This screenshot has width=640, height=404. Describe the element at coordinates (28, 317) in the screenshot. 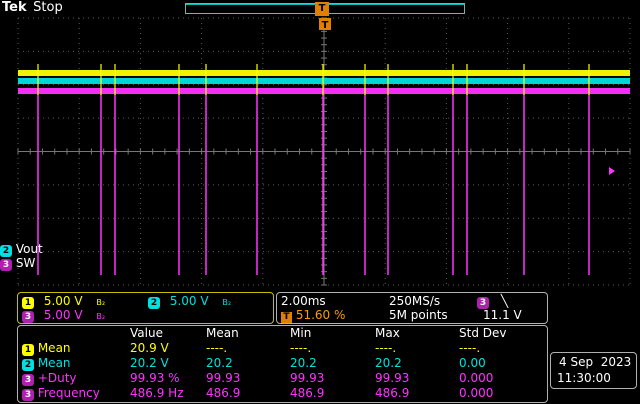

I see `ch3-badge: 3` at that location.